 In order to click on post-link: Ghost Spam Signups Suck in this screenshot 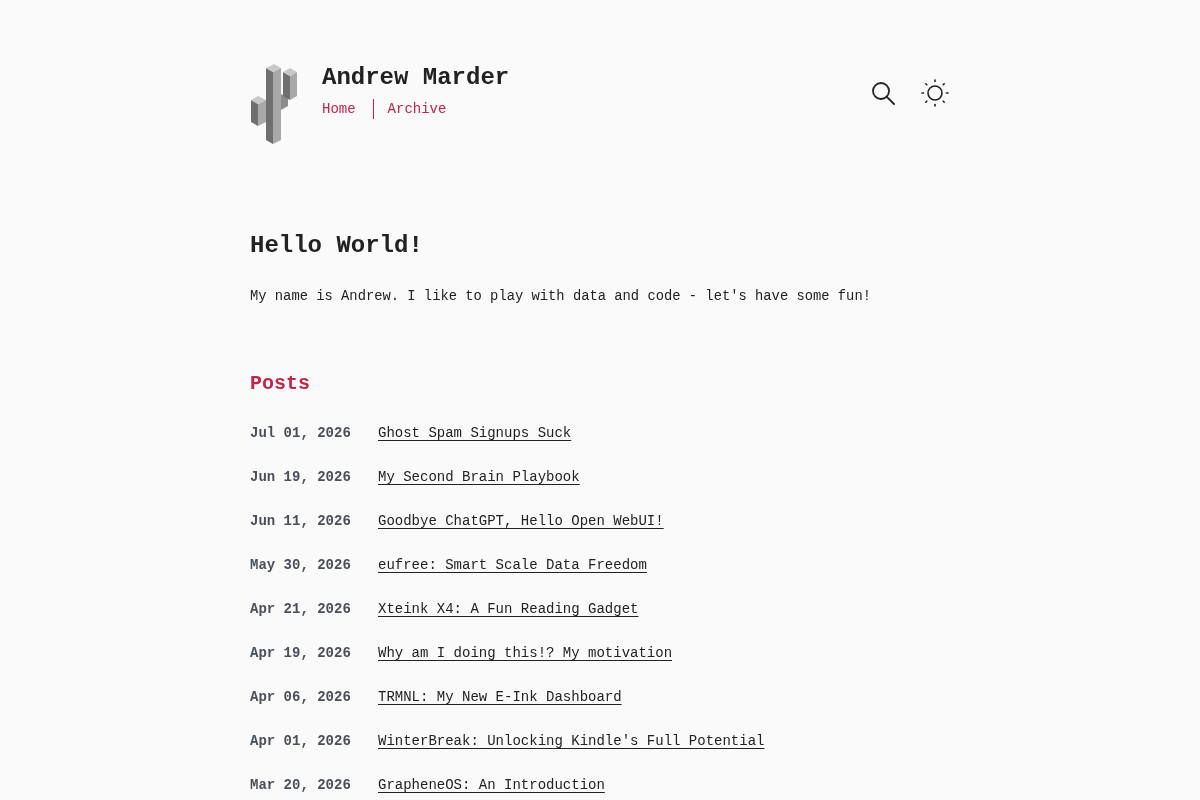, I will do `click(475, 433)`.